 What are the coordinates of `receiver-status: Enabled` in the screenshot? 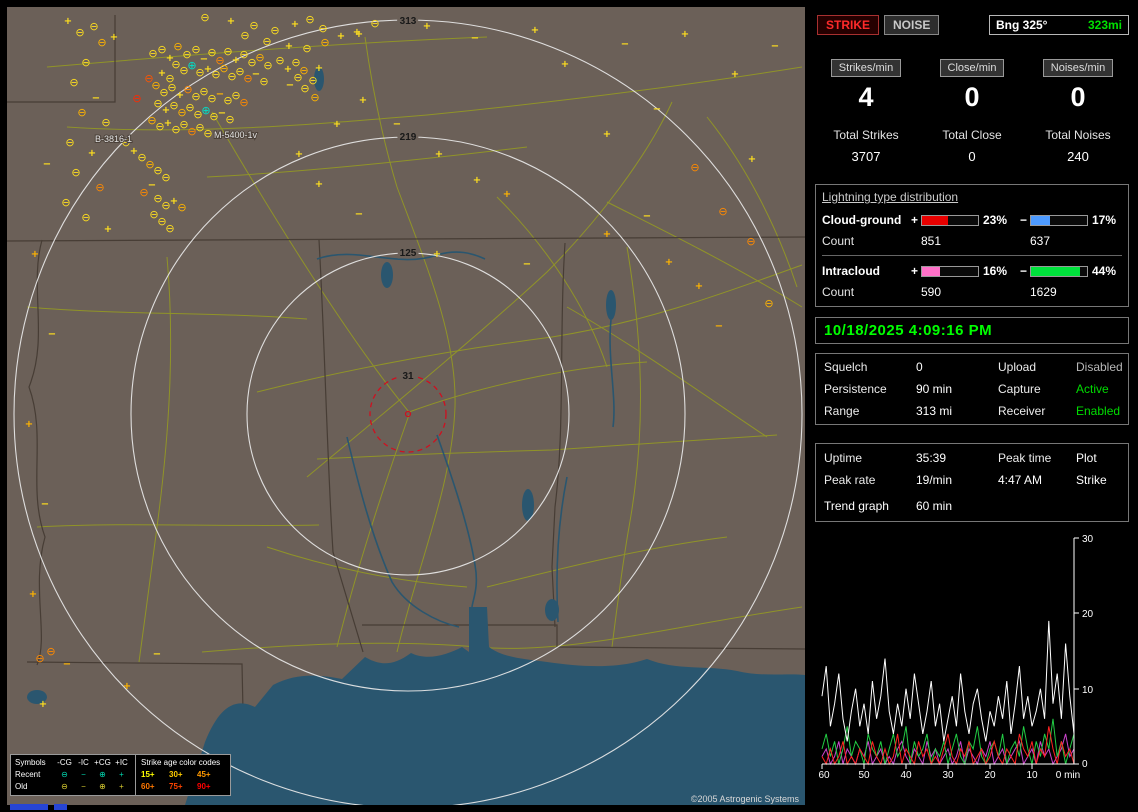 It's located at (1098, 411).